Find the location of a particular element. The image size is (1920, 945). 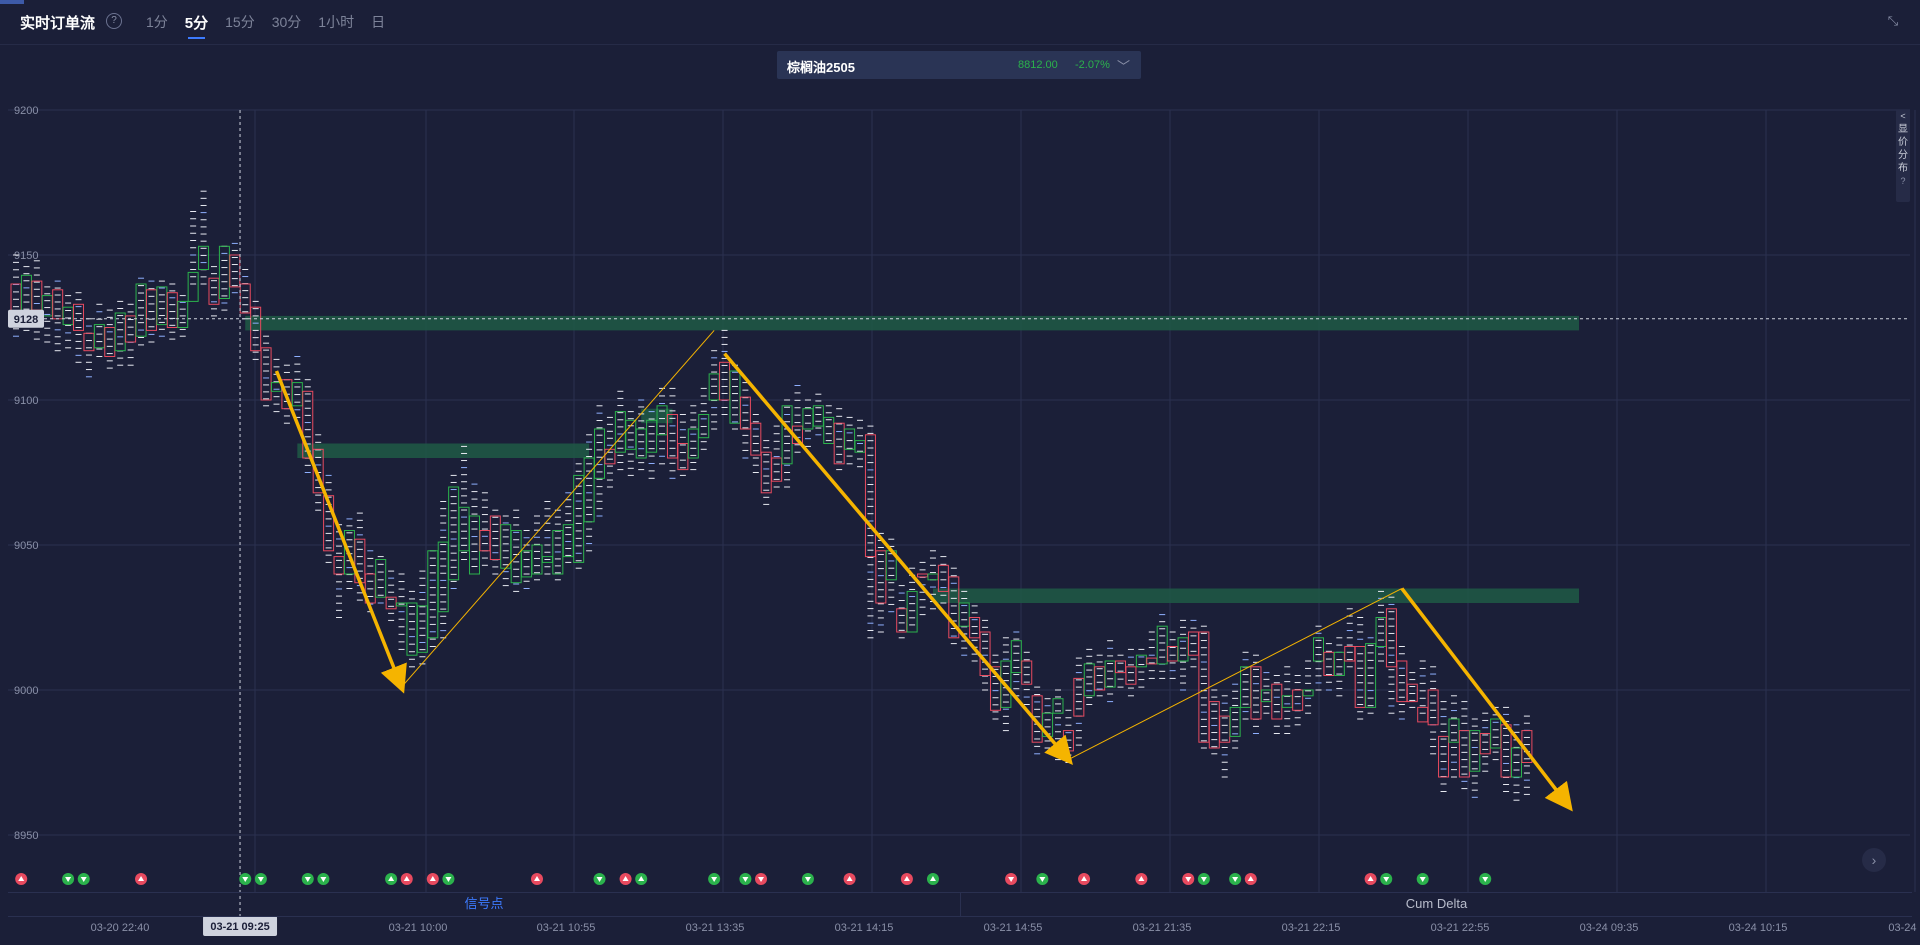

x-tick-label: 03-24 10:15 is located at coordinates (1758, 928).